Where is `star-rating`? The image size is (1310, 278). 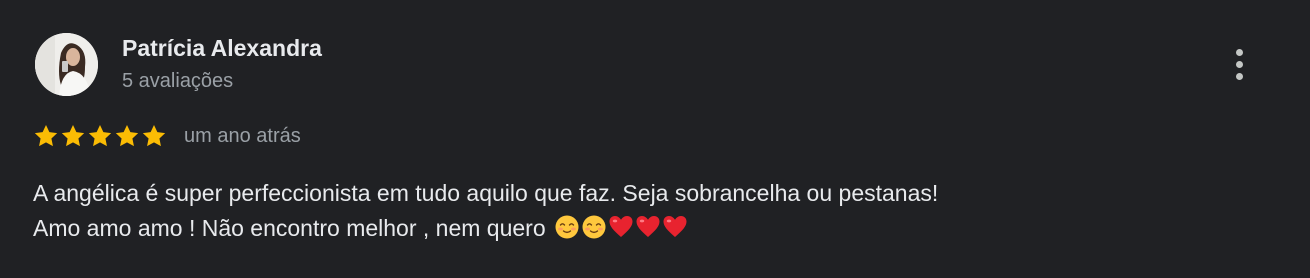
star-rating is located at coordinates (100, 136).